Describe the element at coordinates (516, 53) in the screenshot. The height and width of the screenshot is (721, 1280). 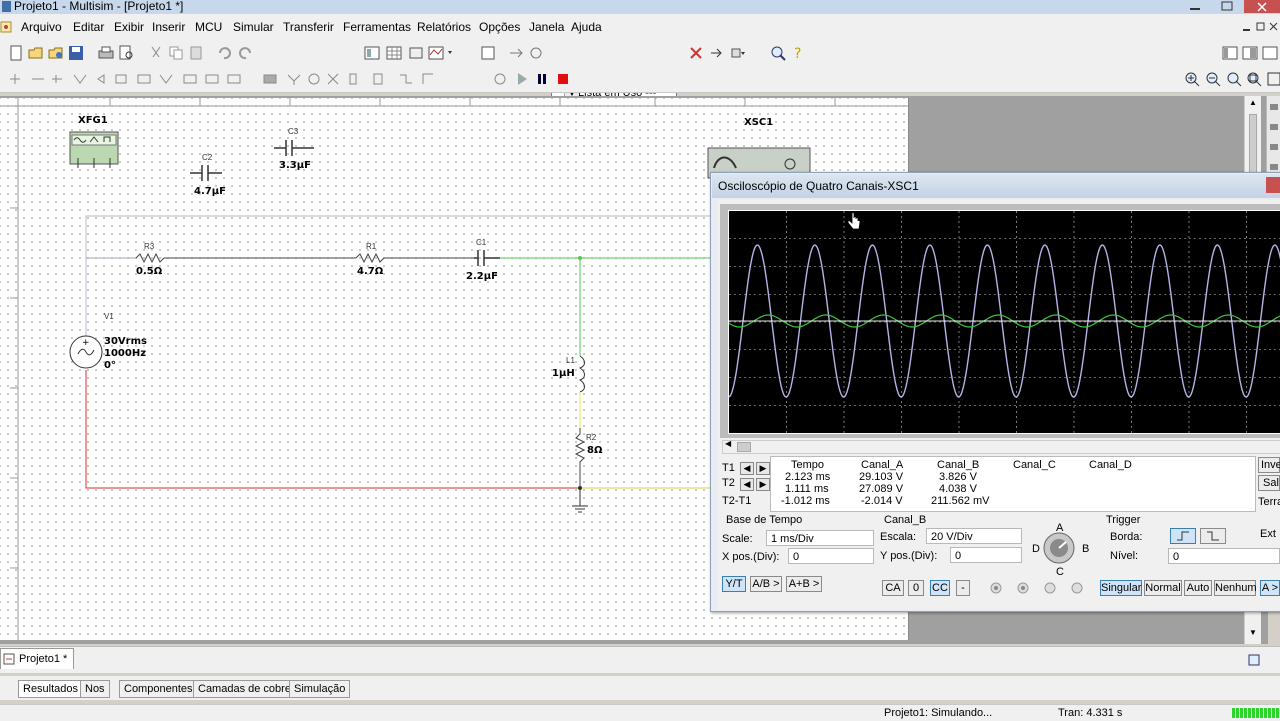
I see `forward-annotate-icon` at that location.